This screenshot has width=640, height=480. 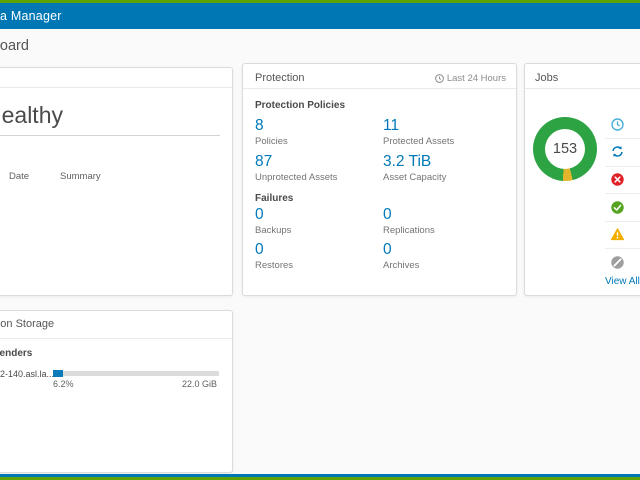 I want to click on storage-usage-bar-fill, so click(x=58, y=373).